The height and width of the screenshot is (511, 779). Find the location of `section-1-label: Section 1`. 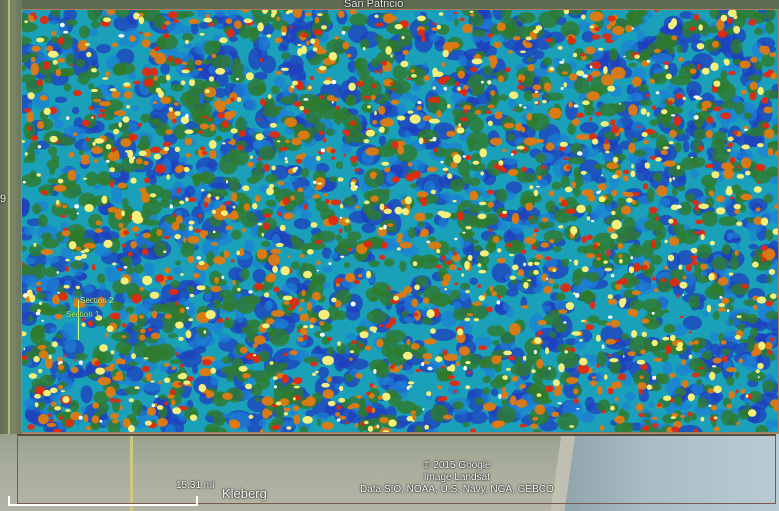

section-1-label: Section 1 is located at coordinates (82, 314).